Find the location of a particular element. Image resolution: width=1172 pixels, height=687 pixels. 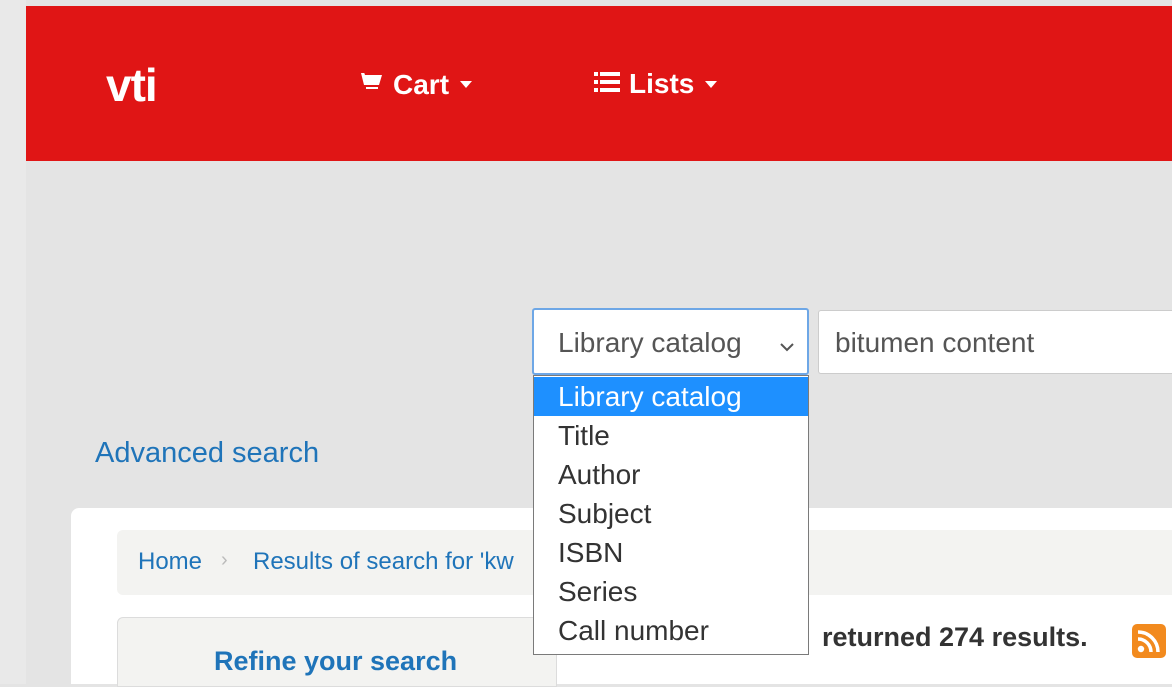

search-scope-option: Call number is located at coordinates (671, 630).